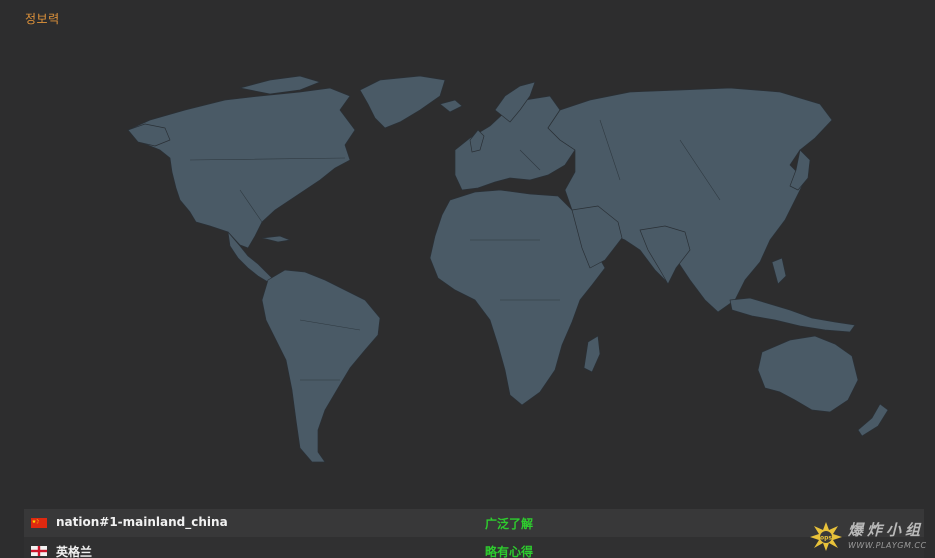 The height and width of the screenshot is (558, 935). What do you see at coordinates (276, 239) in the screenshot?
I see `caribbean-islands` at bounding box center [276, 239].